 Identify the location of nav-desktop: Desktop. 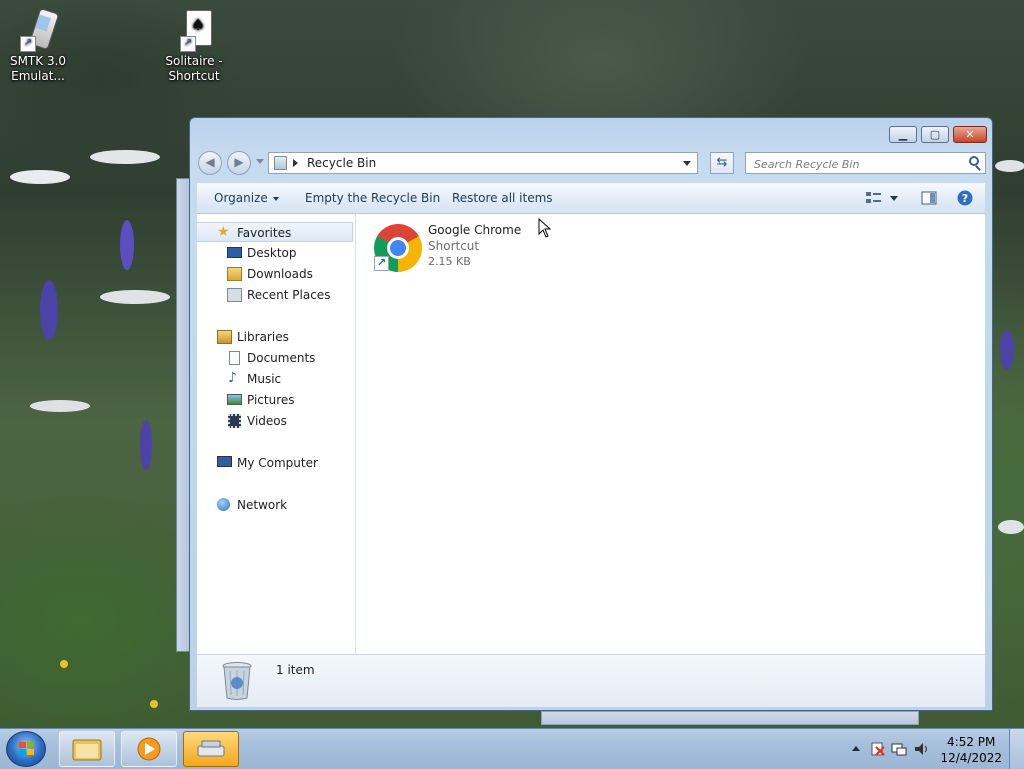
(275, 253).